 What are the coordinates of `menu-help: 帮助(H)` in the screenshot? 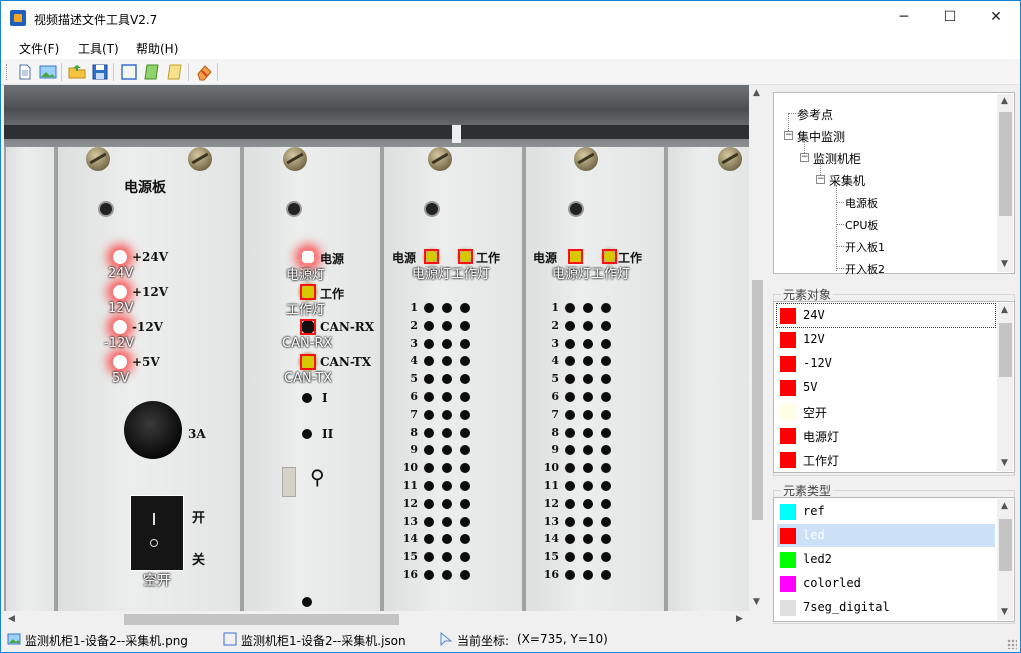 It's located at (157, 48).